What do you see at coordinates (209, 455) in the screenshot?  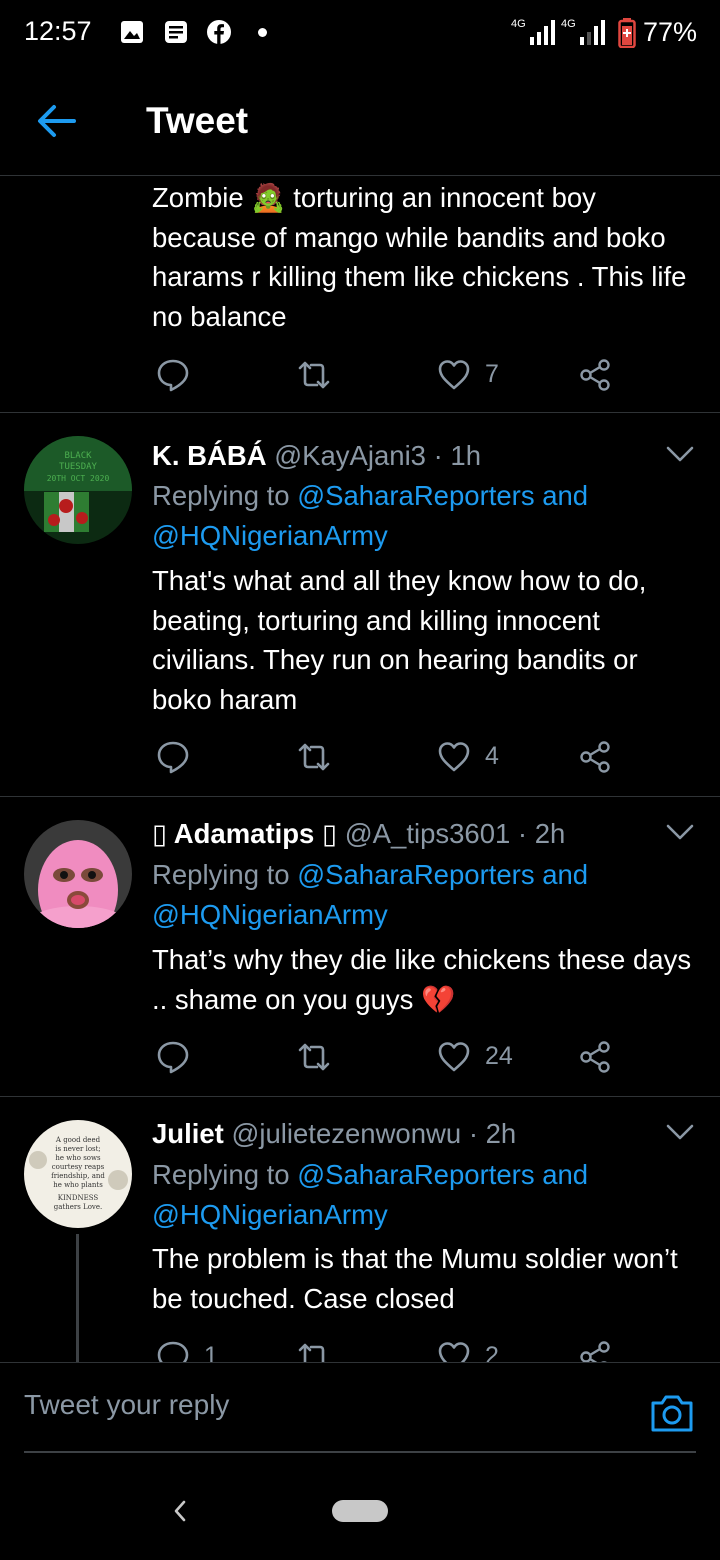 I see `display-name: K. BÁBÁ` at bounding box center [209, 455].